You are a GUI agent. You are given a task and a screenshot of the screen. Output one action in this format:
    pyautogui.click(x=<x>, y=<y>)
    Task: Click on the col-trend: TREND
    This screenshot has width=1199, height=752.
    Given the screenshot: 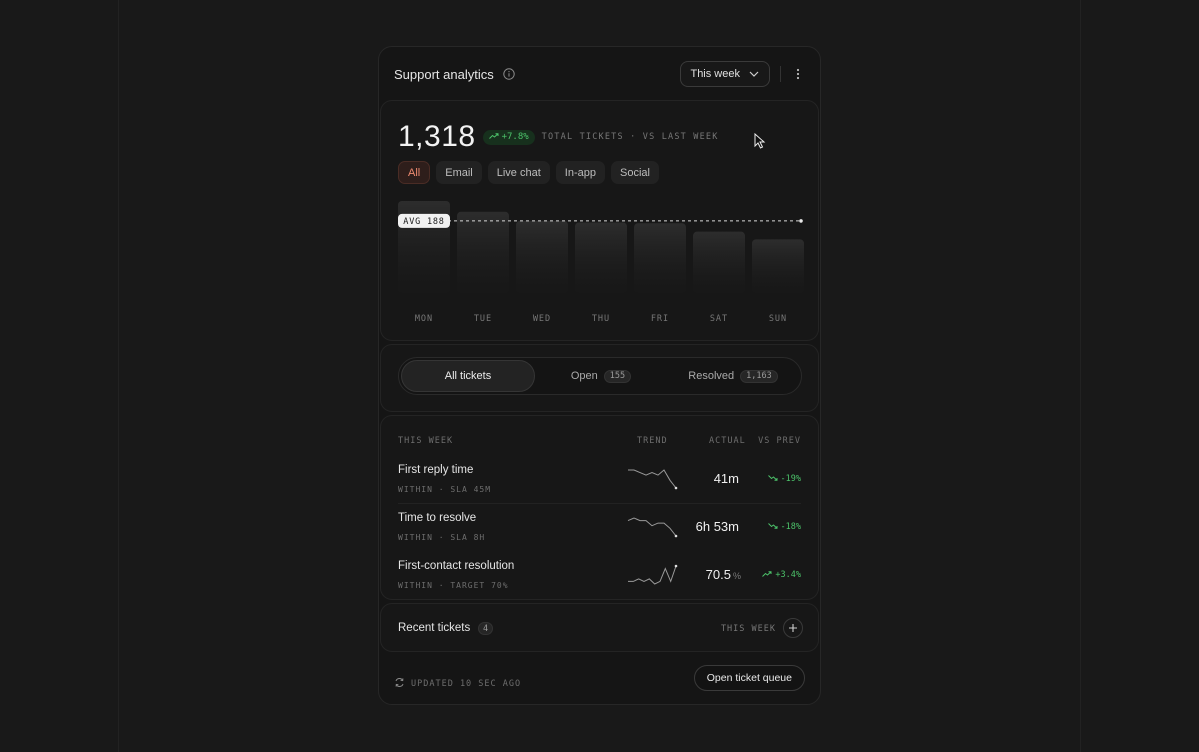 What is the action you would take?
    pyautogui.click(x=652, y=441)
    